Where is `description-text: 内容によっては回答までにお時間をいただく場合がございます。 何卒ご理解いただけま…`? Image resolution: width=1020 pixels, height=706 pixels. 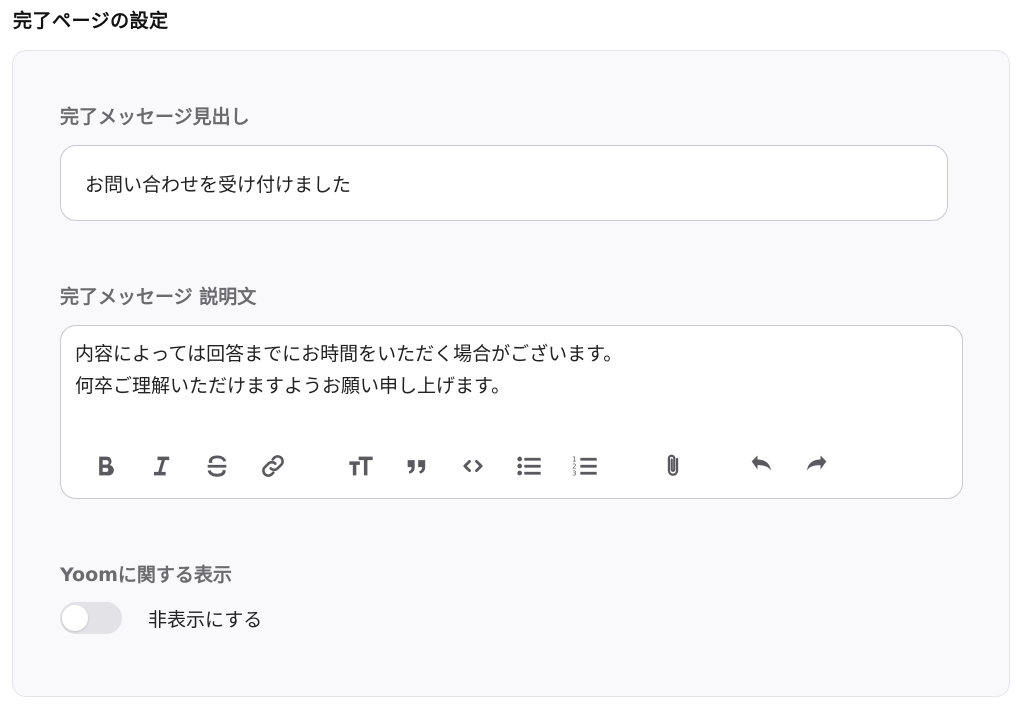 description-text: 内容によっては回答までにお時間をいただく場合がございます。 何卒ご理解いただけま… is located at coordinates (348, 370).